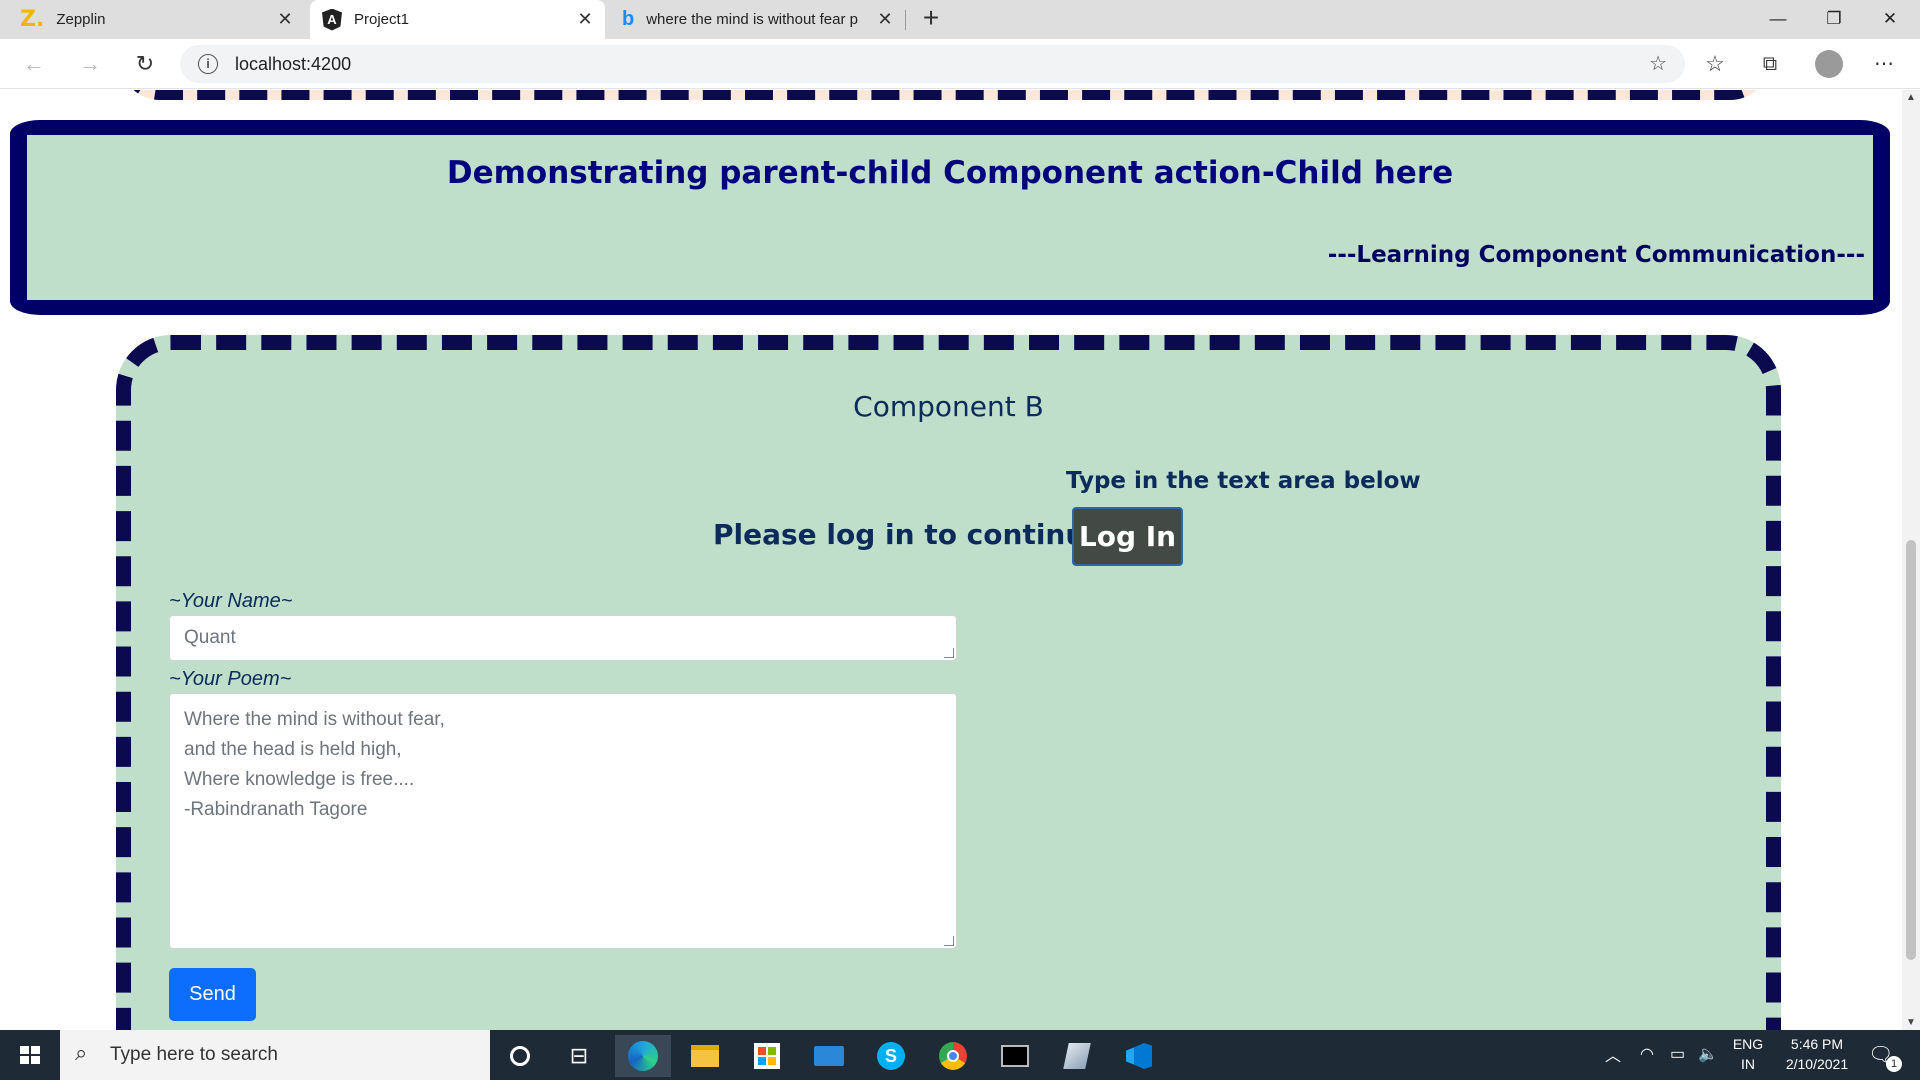 This screenshot has height=1085, width=1920. What do you see at coordinates (212, 994) in the screenshot?
I see `send-button: Send` at bounding box center [212, 994].